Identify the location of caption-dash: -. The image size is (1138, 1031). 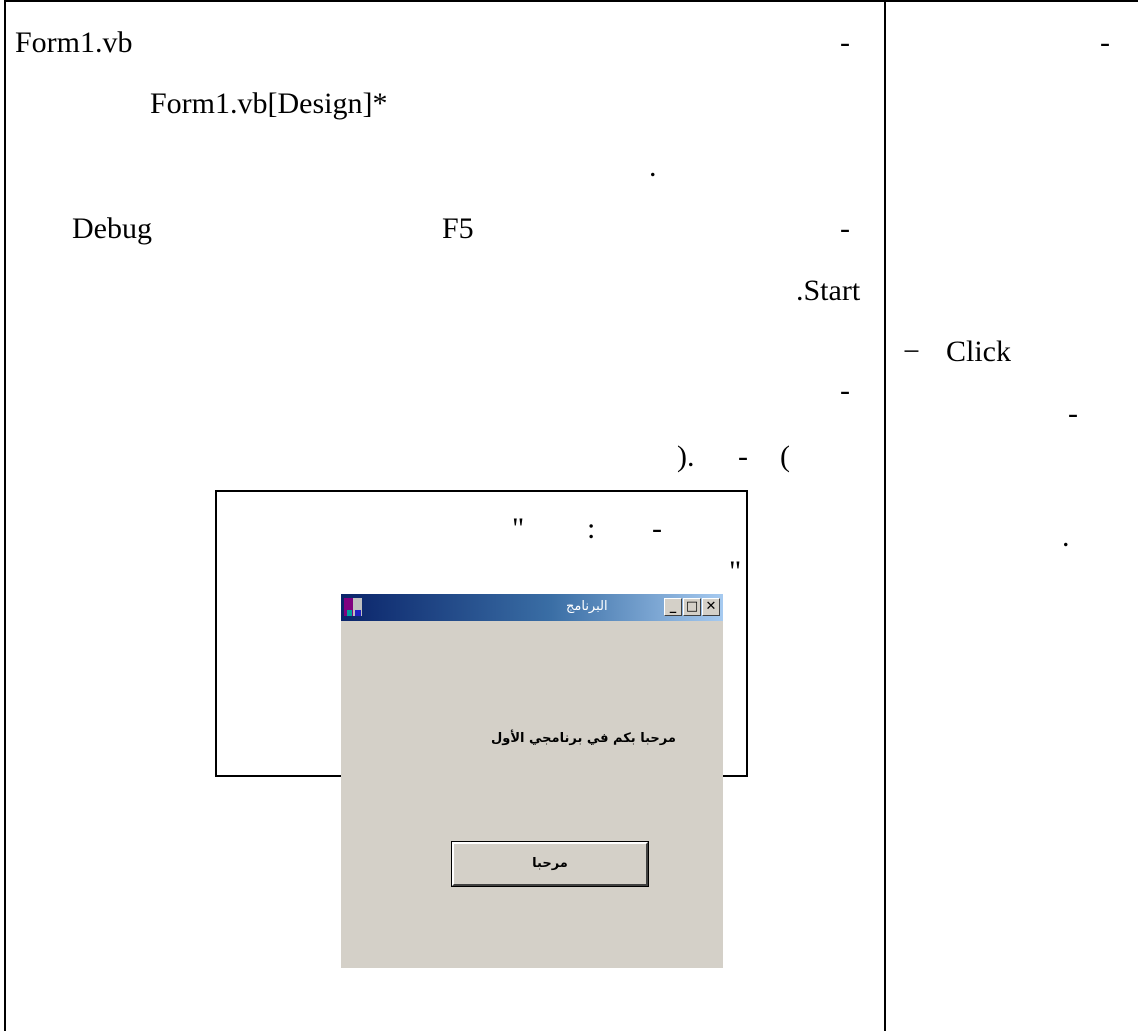
(657, 528).